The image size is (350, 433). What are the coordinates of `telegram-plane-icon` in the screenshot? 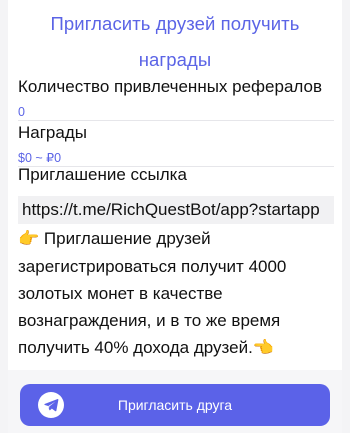 It's located at (51, 405).